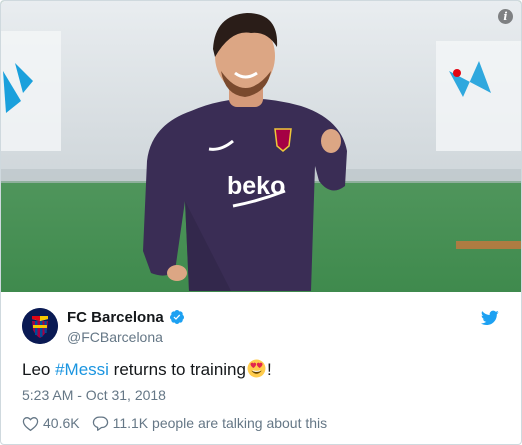  I want to click on tweet-timestamp: 5:23 AM - Oct 31, 2018, so click(94, 395).